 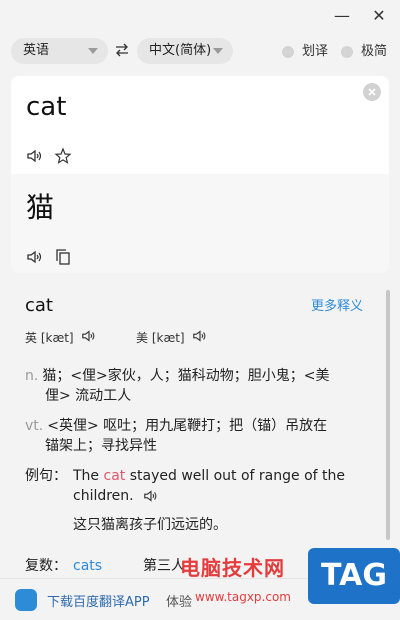 I want to click on experience-link: 体验, so click(x=179, y=600).